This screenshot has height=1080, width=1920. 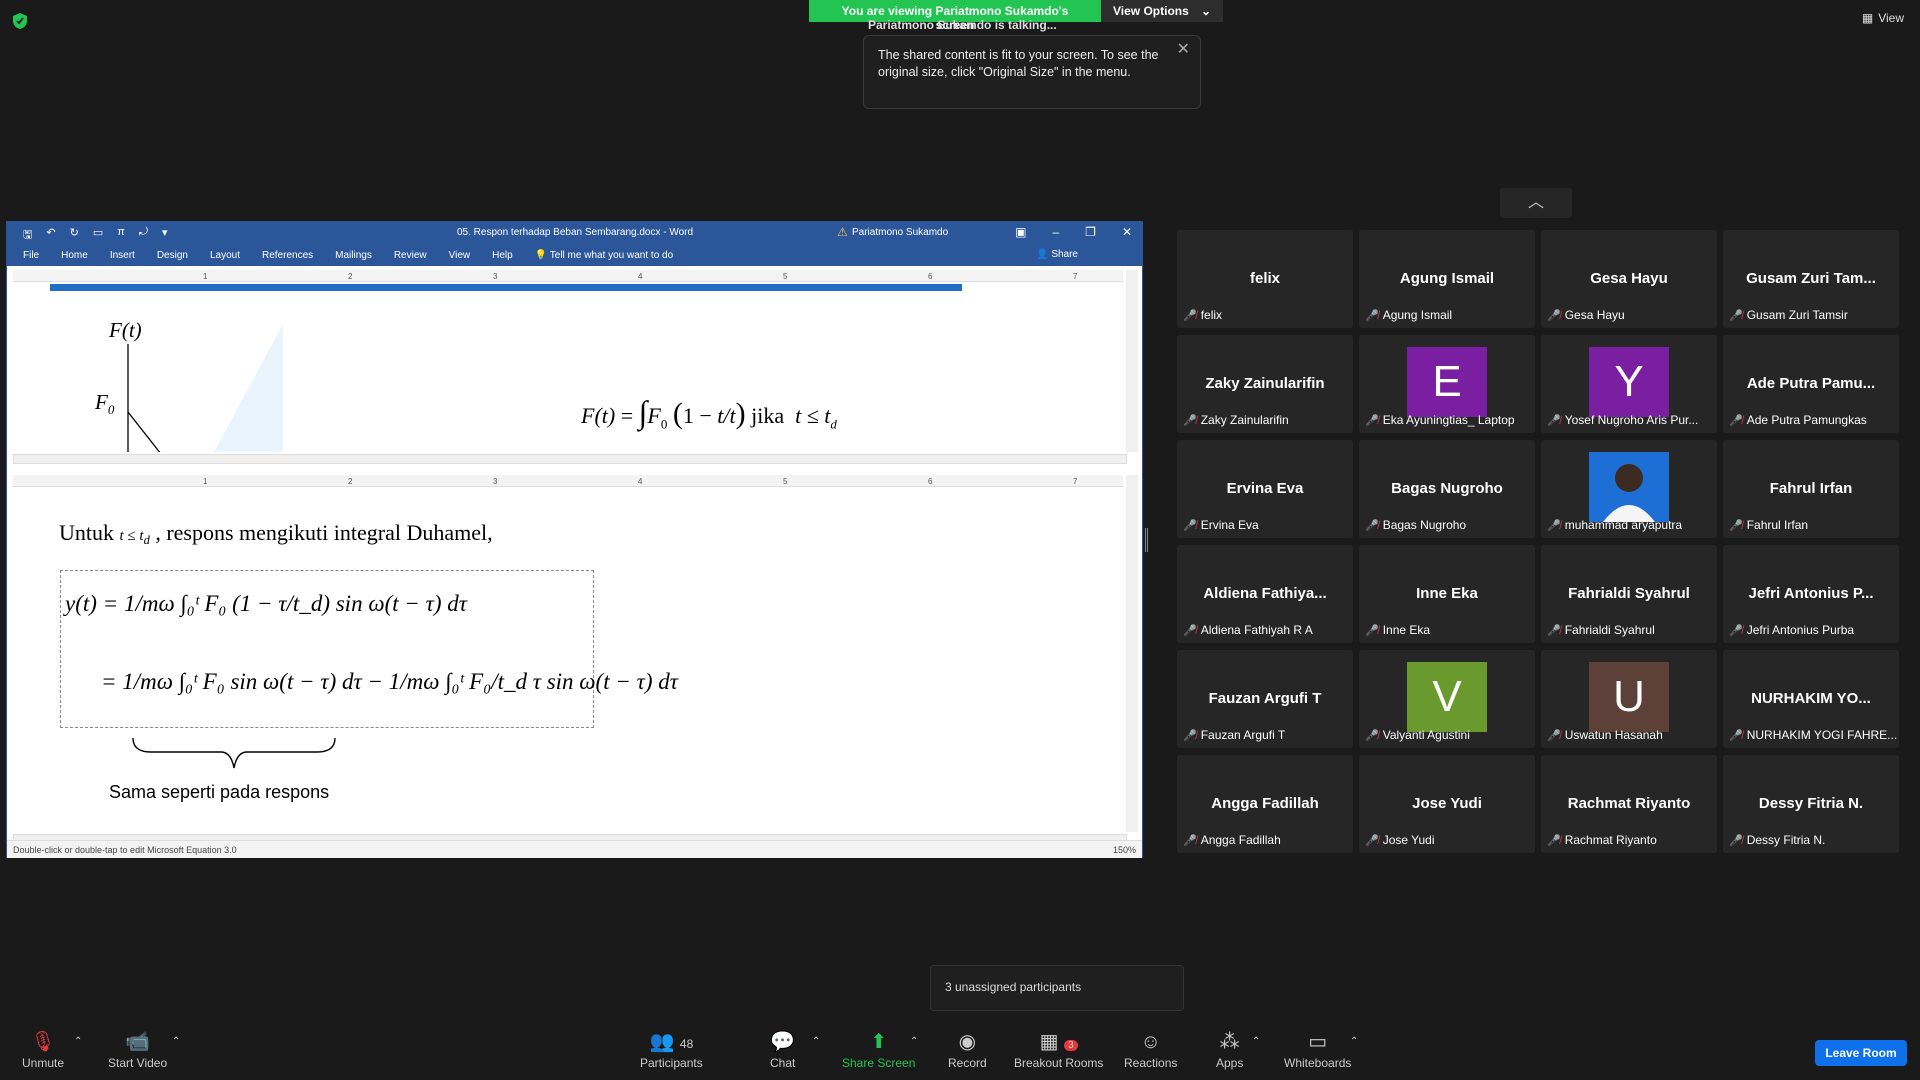 I want to click on document-pane-top: F(t) F0 F(t) = ∫F0 (1 − t/t) jika t ≤ td, so click(x=558, y=368).